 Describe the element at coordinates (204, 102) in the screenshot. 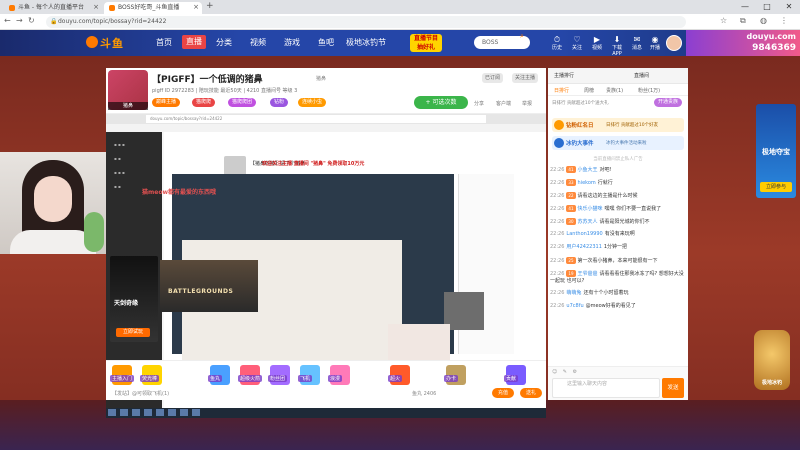

I see `badge: 猫爬爬` at that location.